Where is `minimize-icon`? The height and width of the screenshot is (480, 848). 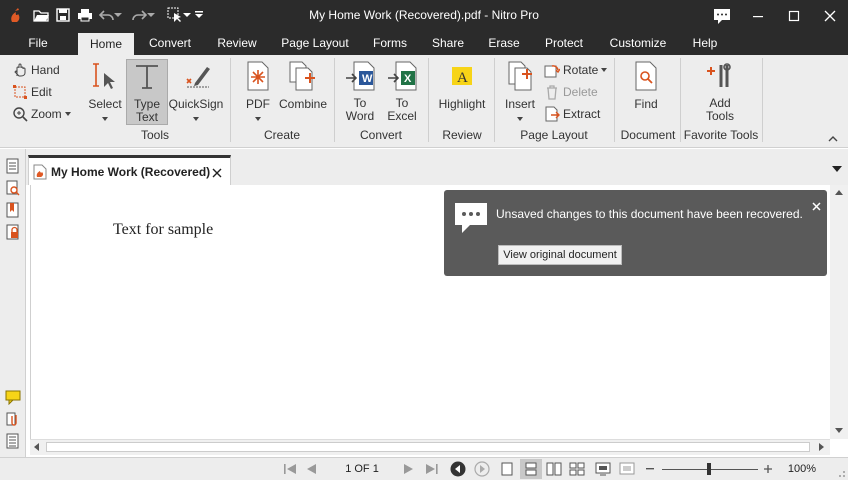 minimize-icon is located at coordinates (758, 15).